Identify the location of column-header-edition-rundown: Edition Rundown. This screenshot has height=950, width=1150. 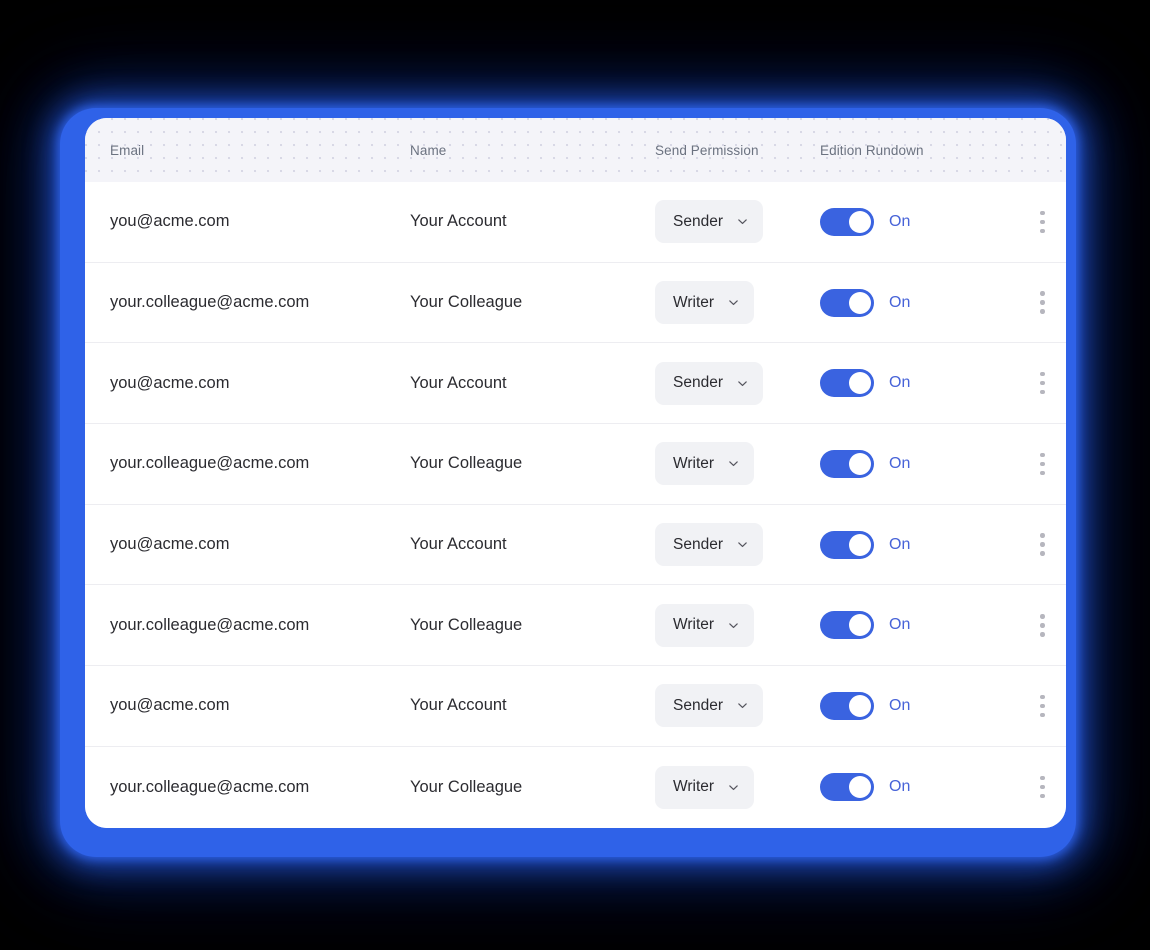
(872, 150).